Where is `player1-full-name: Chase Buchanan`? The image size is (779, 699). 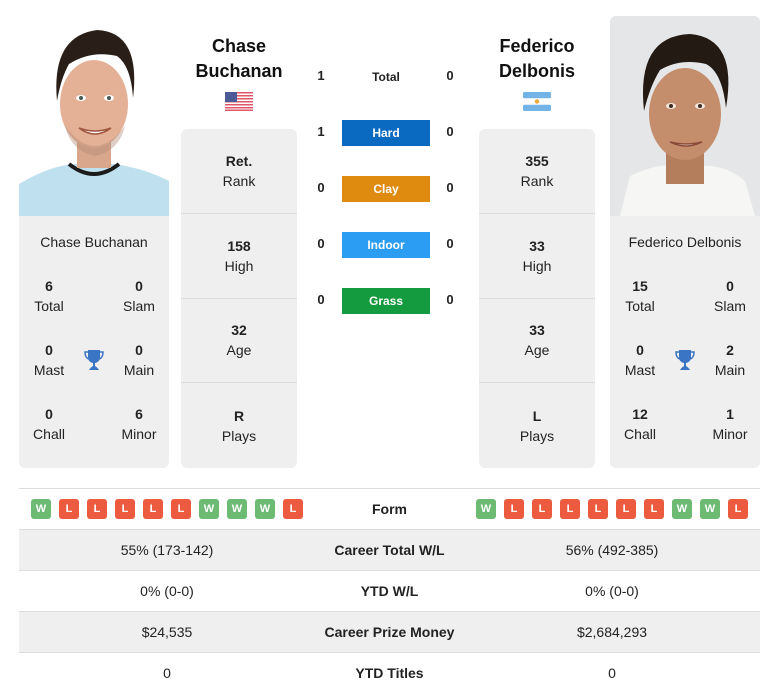
player1-full-name: Chase Buchanan is located at coordinates (94, 242).